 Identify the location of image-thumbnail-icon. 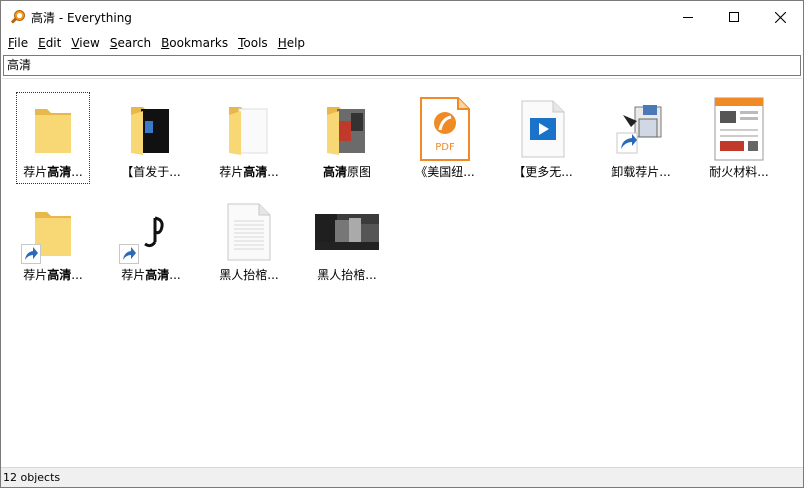
(347, 232).